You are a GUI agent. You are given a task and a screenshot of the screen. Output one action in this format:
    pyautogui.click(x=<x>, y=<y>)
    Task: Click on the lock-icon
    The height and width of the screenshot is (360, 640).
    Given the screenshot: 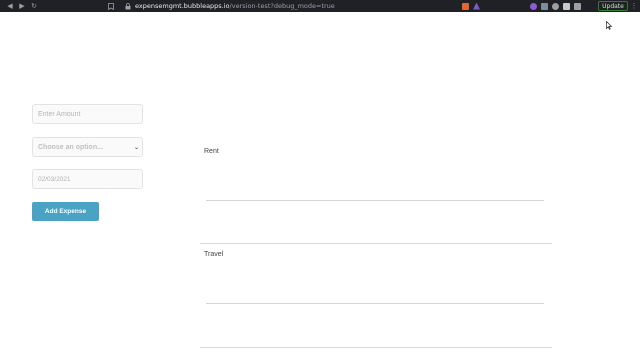 What is the action you would take?
    pyautogui.click(x=128, y=6)
    